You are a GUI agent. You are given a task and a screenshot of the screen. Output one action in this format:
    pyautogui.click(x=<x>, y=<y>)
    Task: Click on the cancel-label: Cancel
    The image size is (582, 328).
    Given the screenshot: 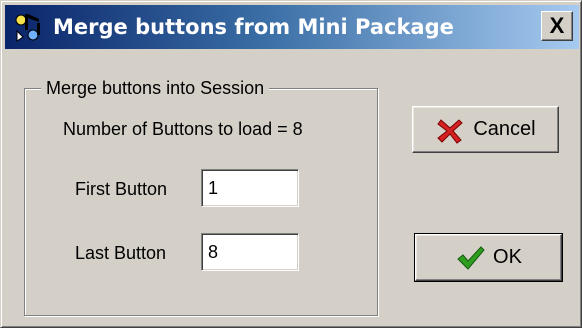 What is the action you would take?
    pyautogui.click(x=504, y=129)
    